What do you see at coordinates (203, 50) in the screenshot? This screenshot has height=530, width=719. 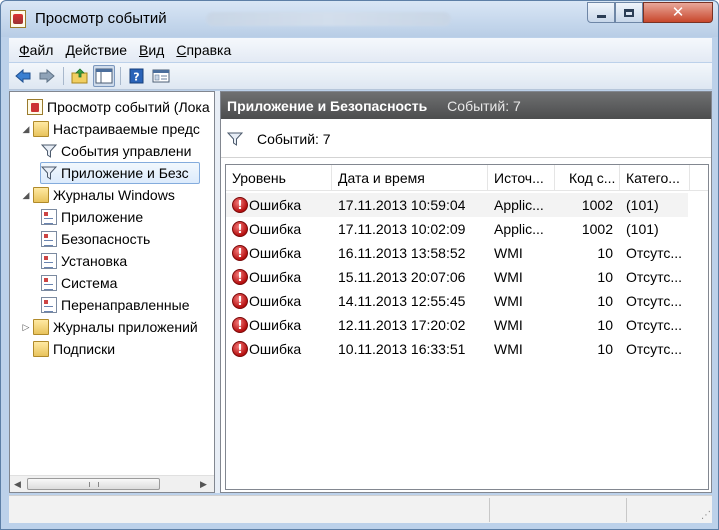 I see `menu-help: Справка` at bounding box center [203, 50].